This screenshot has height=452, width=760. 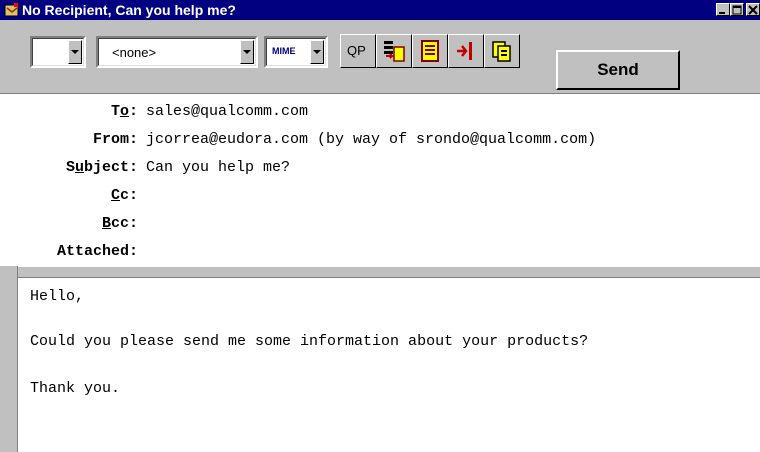 I want to click on copy-to-outbox-button, so click(x=502, y=51).